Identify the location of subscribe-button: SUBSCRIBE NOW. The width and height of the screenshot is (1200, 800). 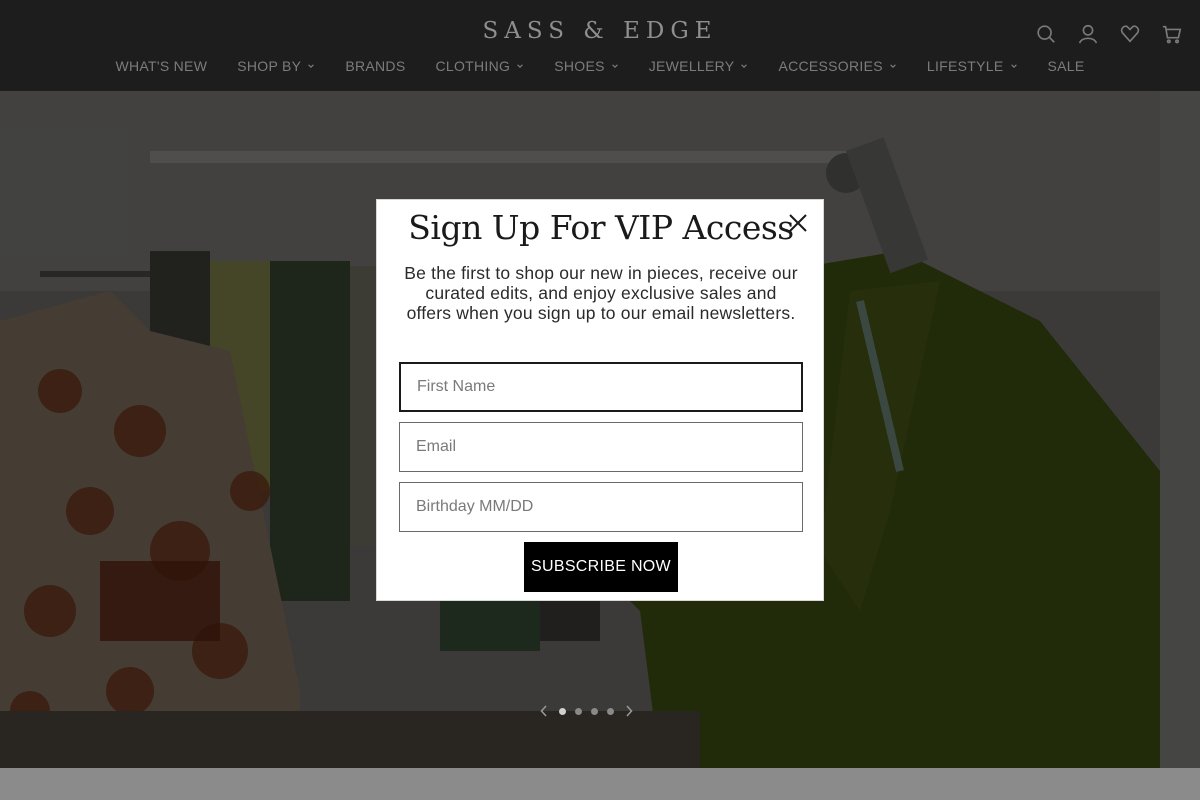
(601, 567).